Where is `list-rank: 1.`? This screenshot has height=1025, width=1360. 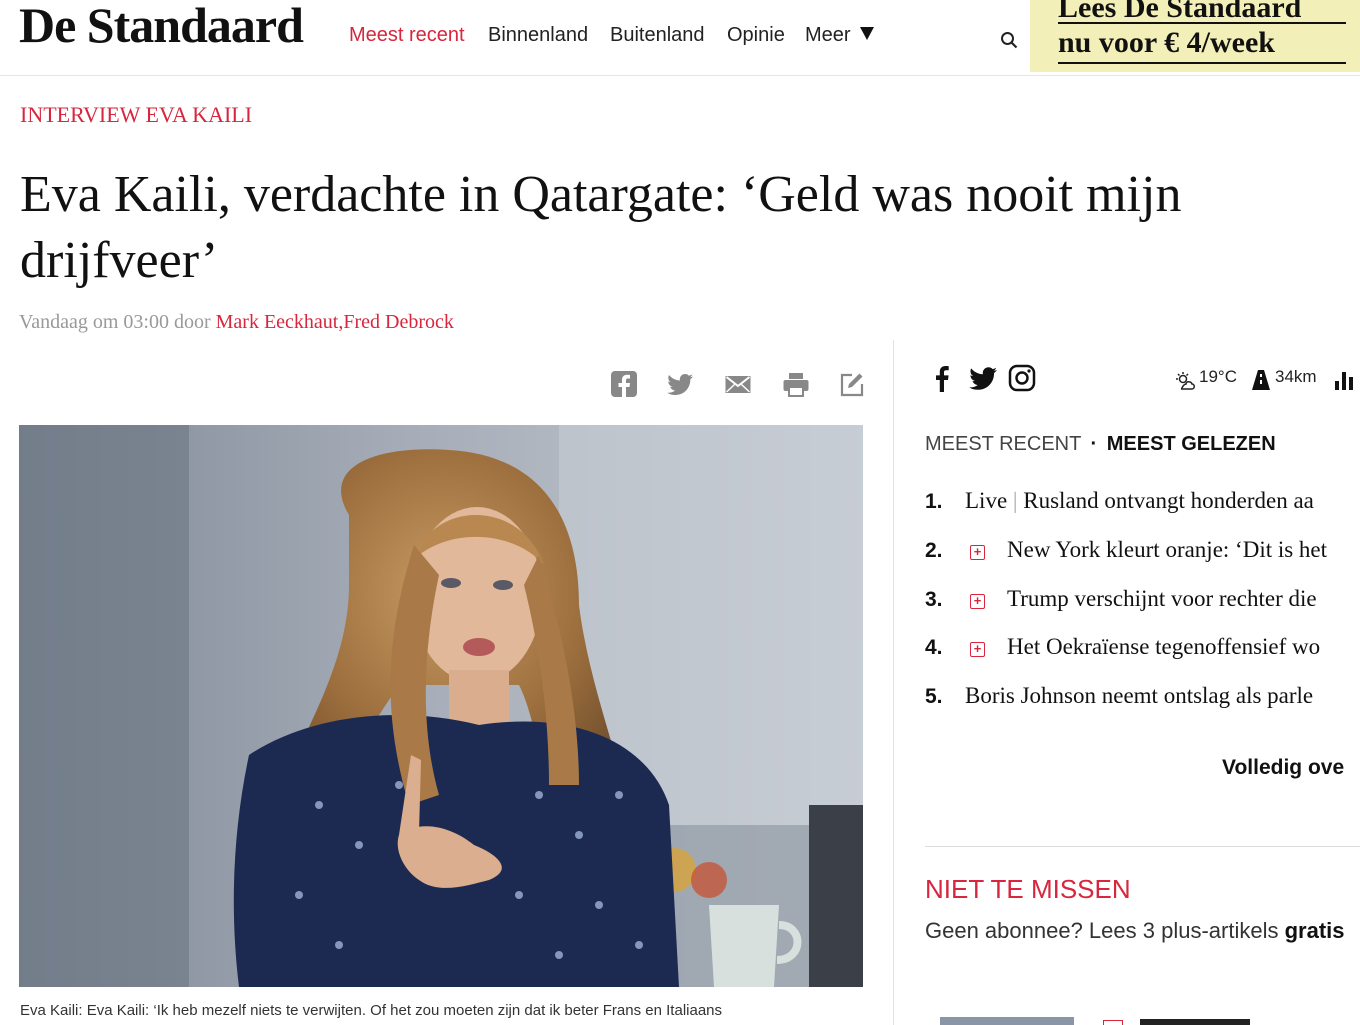 list-rank: 1. is located at coordinates (934, 501).